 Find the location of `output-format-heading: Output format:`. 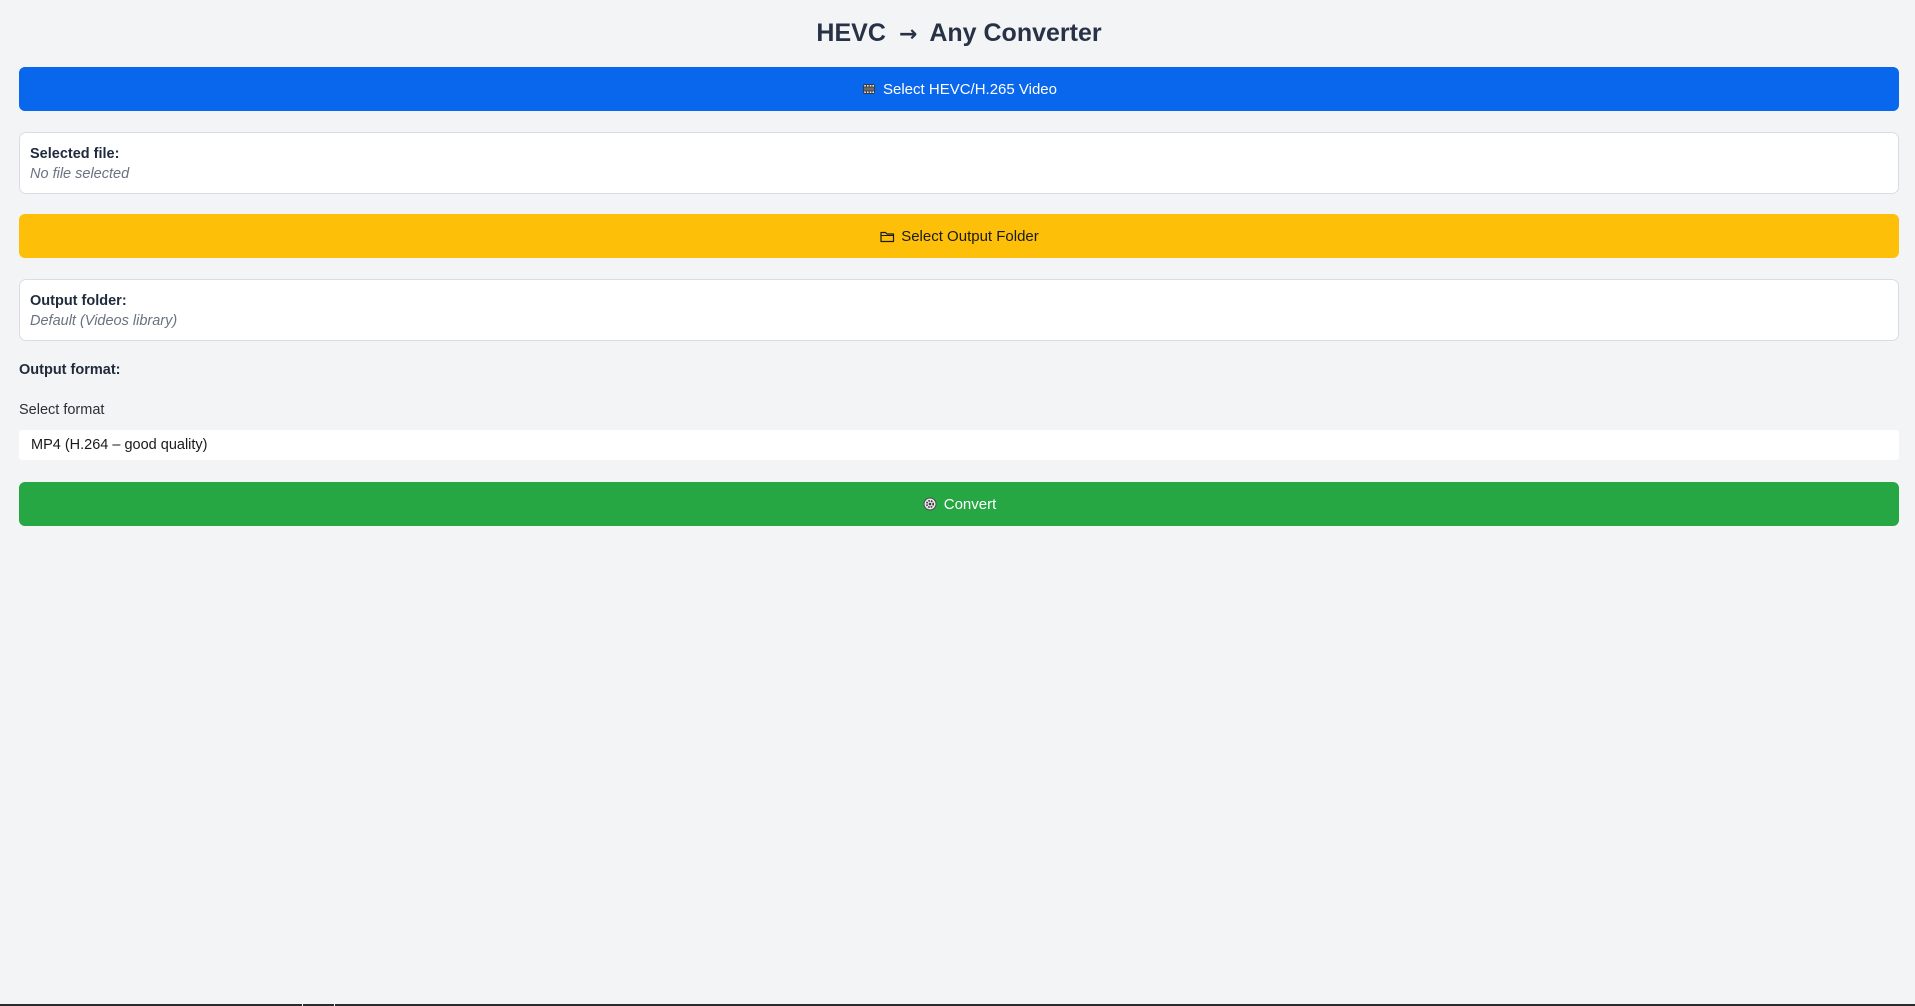

output-format-heading: Output format: is located at coordinates (70, 370).